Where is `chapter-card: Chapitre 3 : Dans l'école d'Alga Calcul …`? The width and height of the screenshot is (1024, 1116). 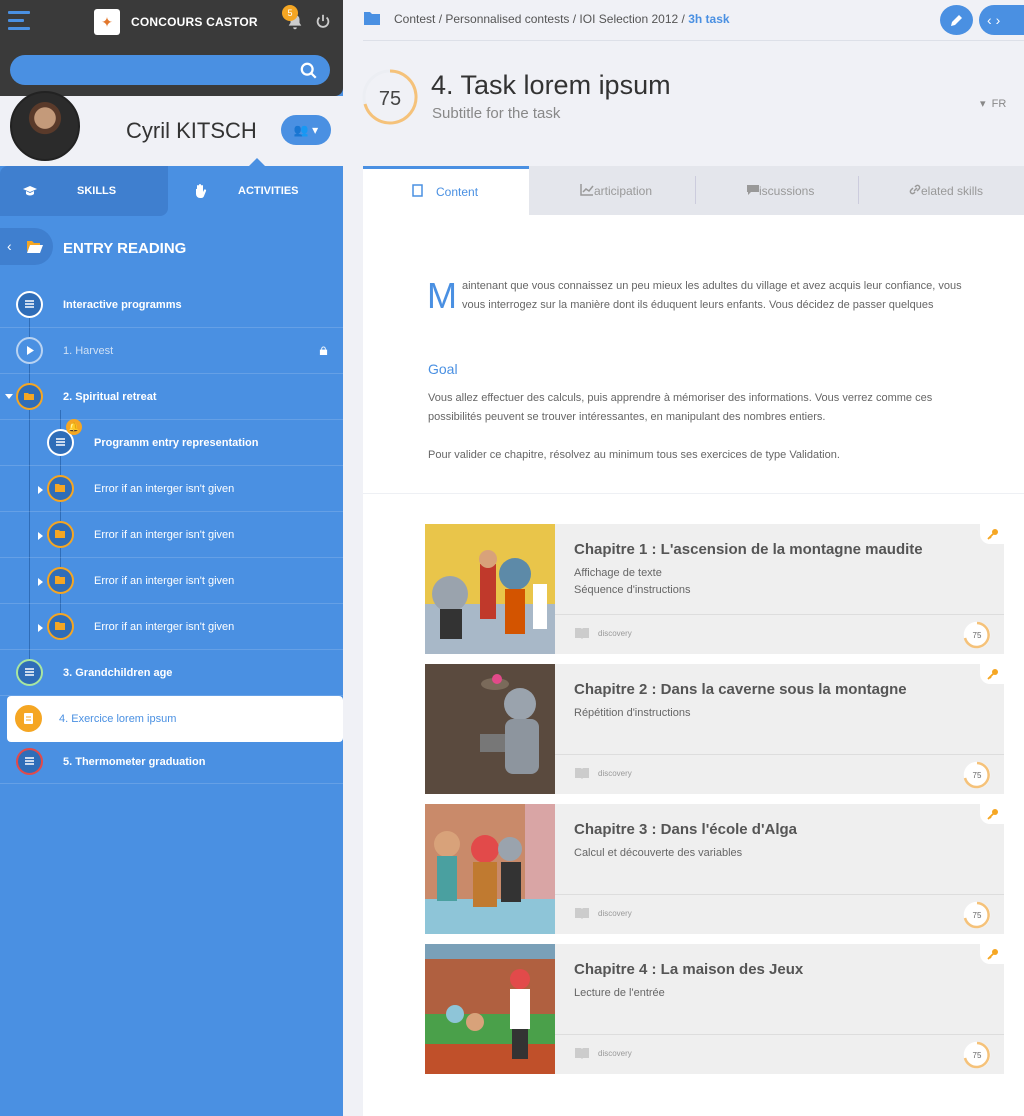
chapter-card: Chapitre 3 : Dans l'école d'Alga Calcul … is located at coordinates (714, 869).